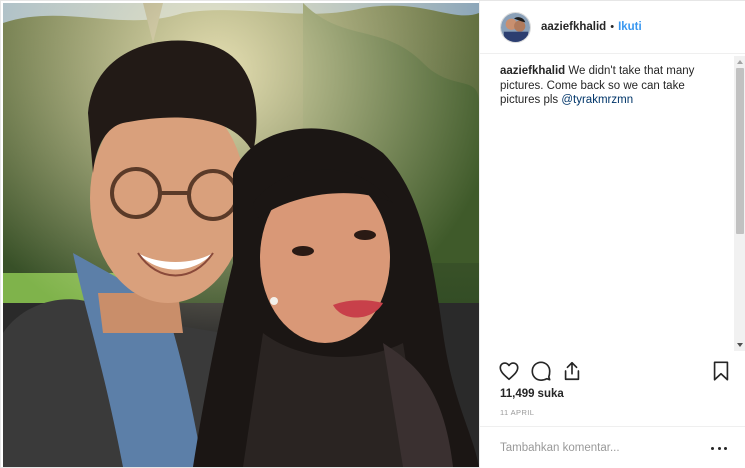  Describe the element at coordinates (740, 345) in the screenshot. I see `scroll-down-arrow-icon` at that location.